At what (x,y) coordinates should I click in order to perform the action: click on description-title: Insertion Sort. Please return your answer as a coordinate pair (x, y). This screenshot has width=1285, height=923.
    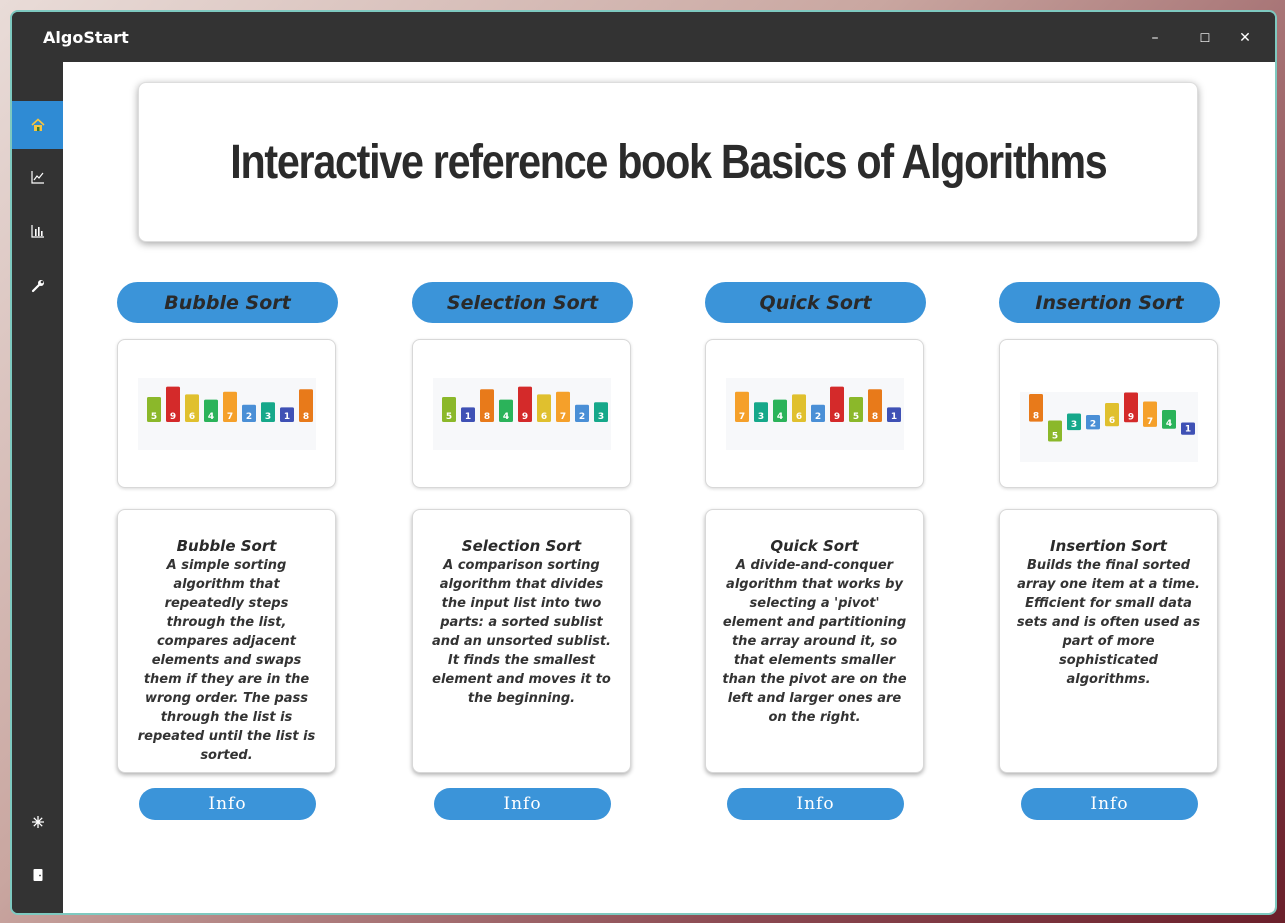
    Looking at the image, I should click on (1108, 546).